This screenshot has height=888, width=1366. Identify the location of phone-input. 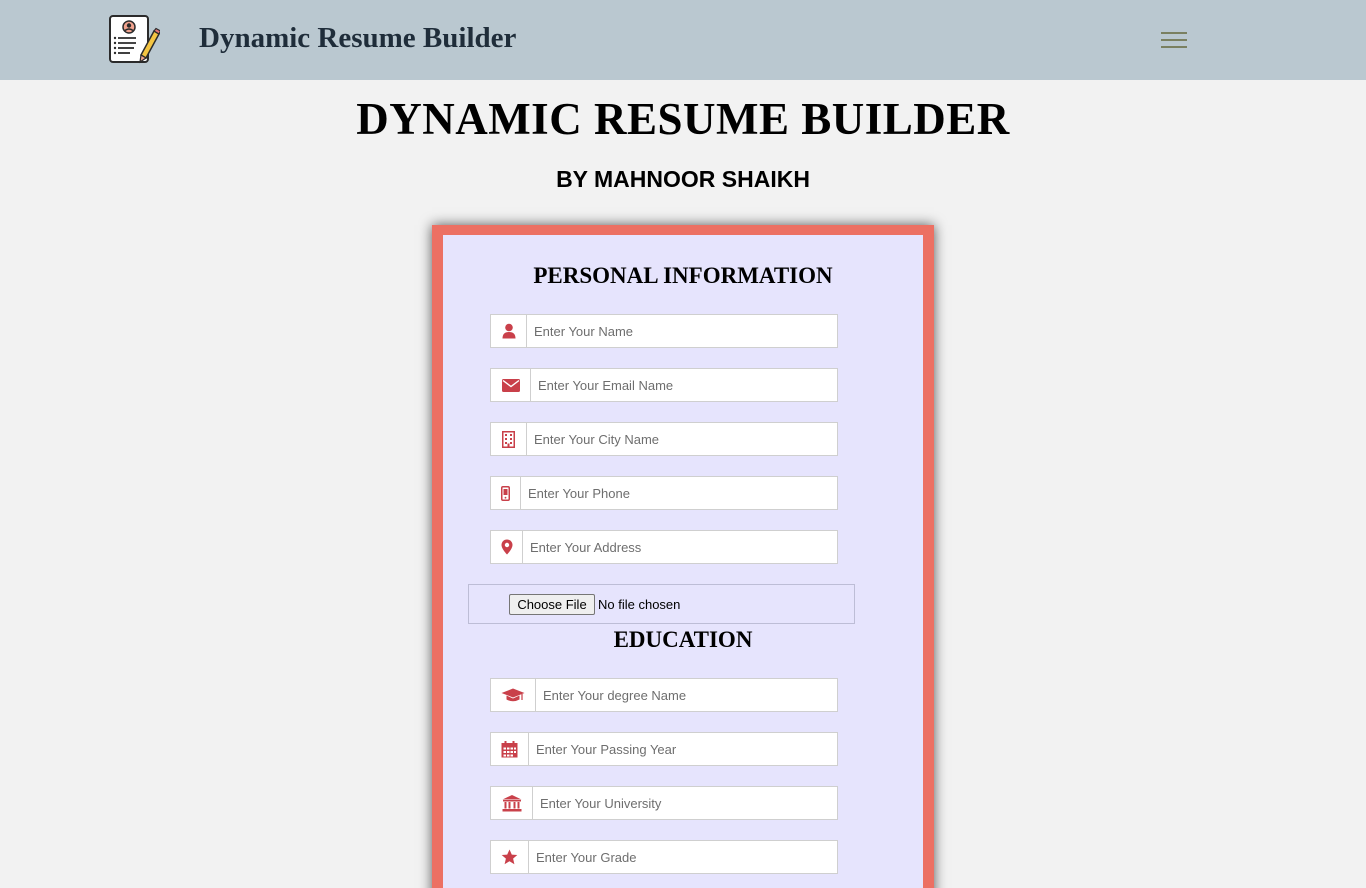
(679, 493).